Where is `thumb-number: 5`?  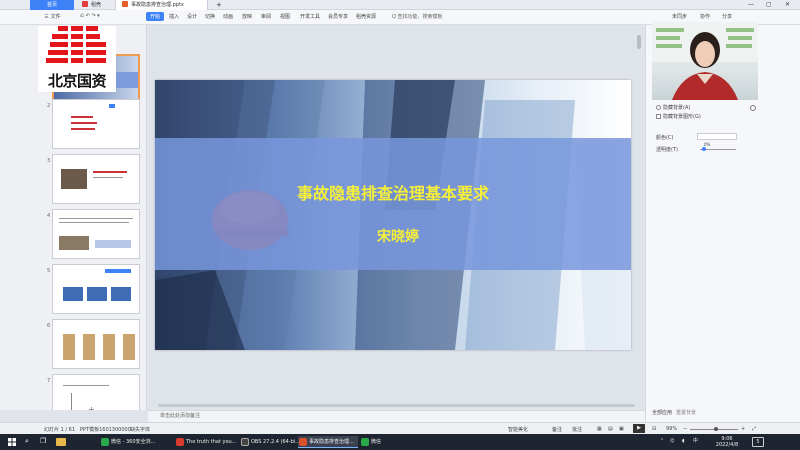
thumb-number: 5 is located at coordinates (49, 271).